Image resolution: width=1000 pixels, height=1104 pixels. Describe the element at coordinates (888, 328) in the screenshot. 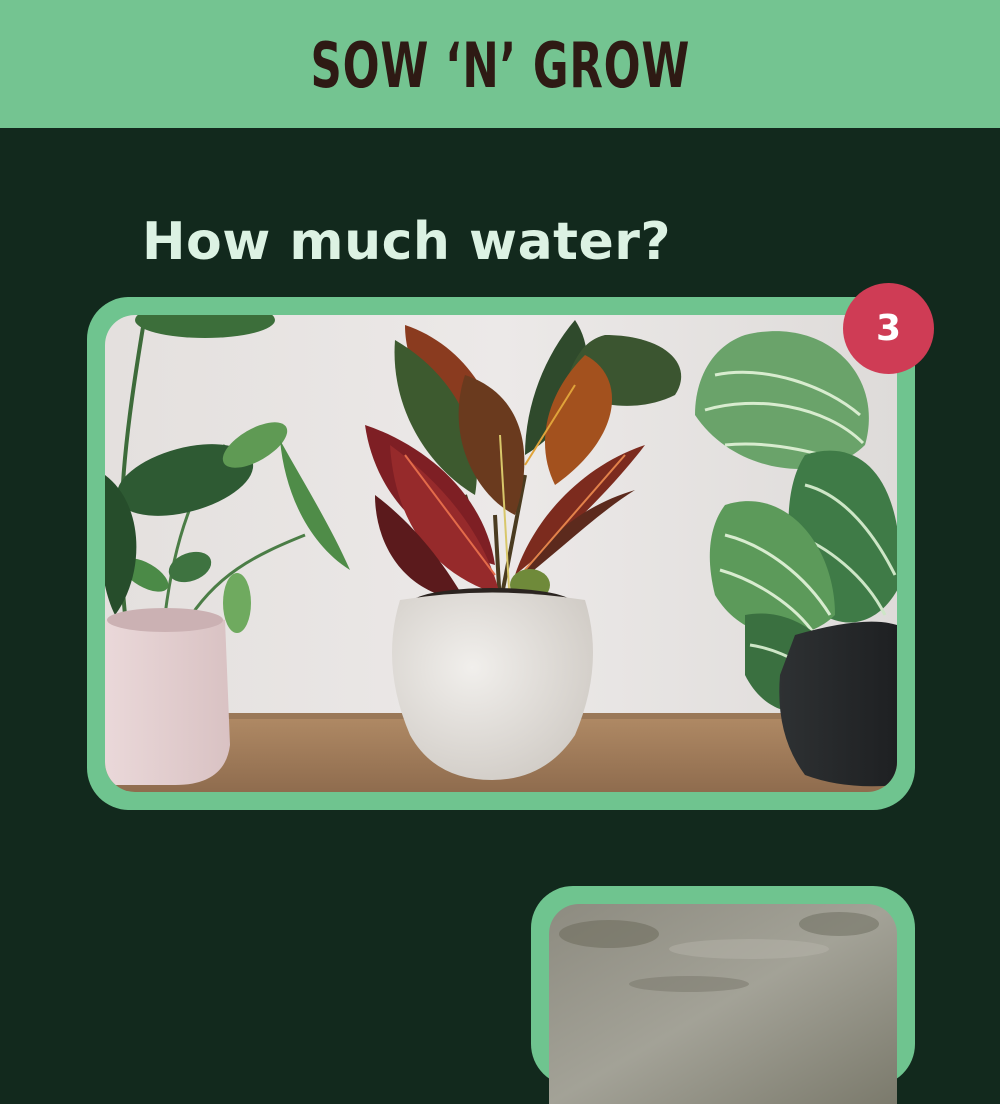

I see `option-number-badge: 3` at that location.